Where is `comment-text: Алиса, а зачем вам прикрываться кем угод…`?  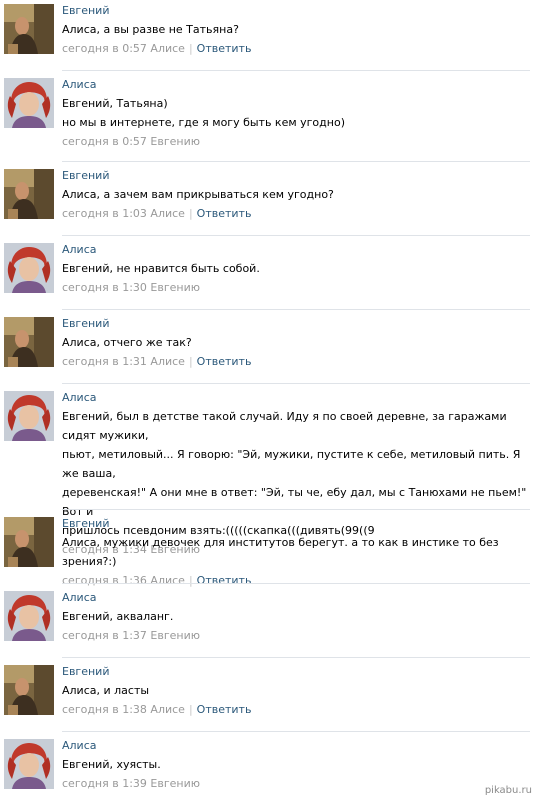
comment-text: Алиса, а зачем вам прикрываться кем угод… is located at coordinates (299, 194).